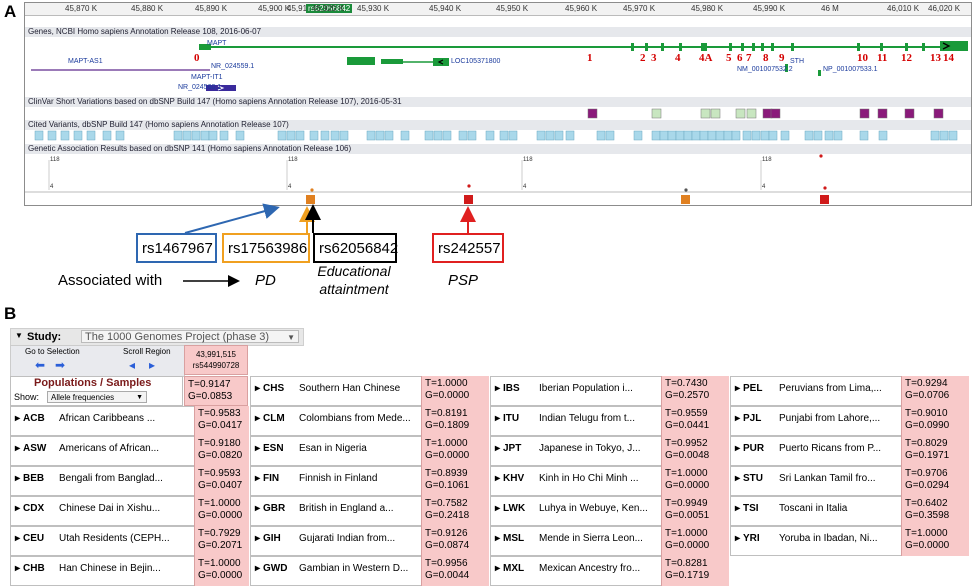 Image resolution: width=978 pixels, height=588 pixels. What do you see at coordinates (687, 515) in the screenshot?
I see `freq-G: G=0.0051` at bounding box center [687, 515].